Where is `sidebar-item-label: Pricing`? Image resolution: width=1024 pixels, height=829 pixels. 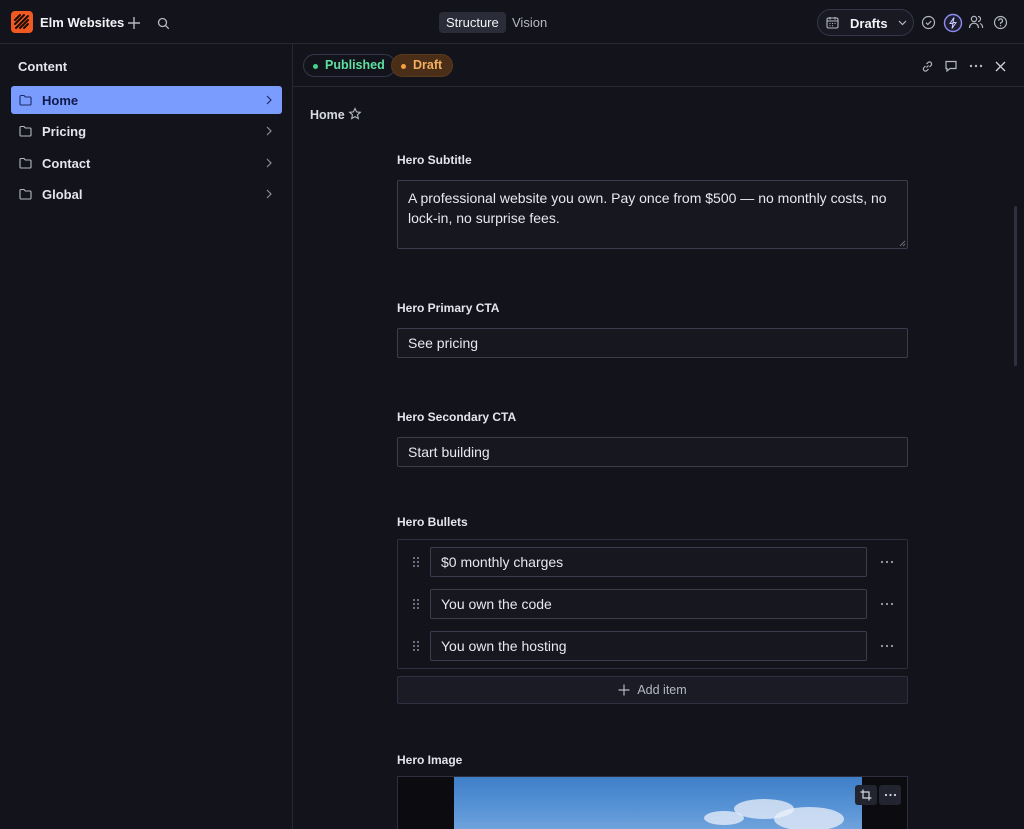
sidebar-item-label: Pricing is located at coordinates (64, 131).